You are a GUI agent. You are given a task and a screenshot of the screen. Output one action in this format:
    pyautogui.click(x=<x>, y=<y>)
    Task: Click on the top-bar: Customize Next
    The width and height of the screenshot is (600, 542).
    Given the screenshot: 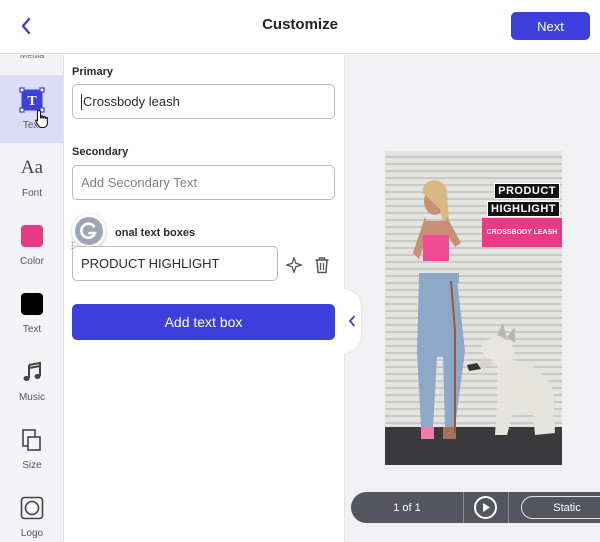 What is the action you would take?
    pyautogui.click(x=300, y=27)
    